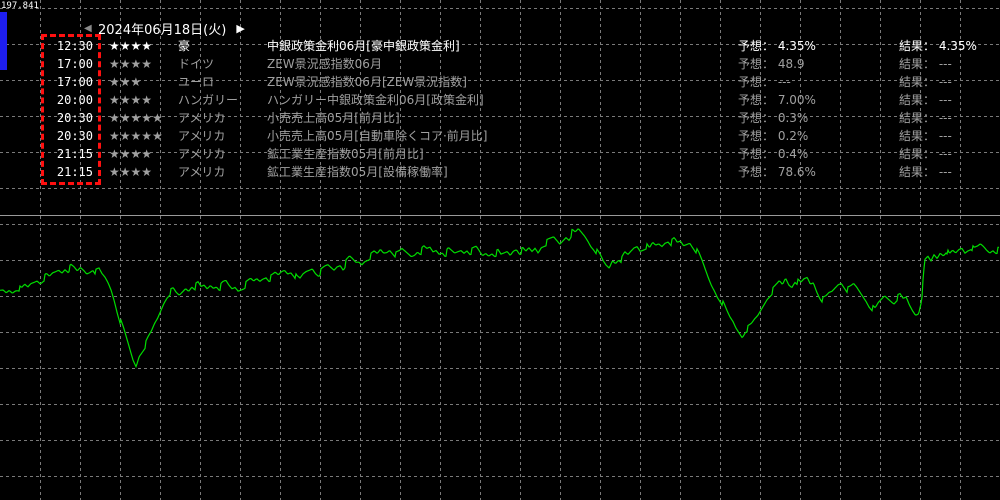 The image size is (1000, 500). Describe the element at coordinates (938, 46) in the screenshot. I see `event-result: 結果： 4.35%` at that location.